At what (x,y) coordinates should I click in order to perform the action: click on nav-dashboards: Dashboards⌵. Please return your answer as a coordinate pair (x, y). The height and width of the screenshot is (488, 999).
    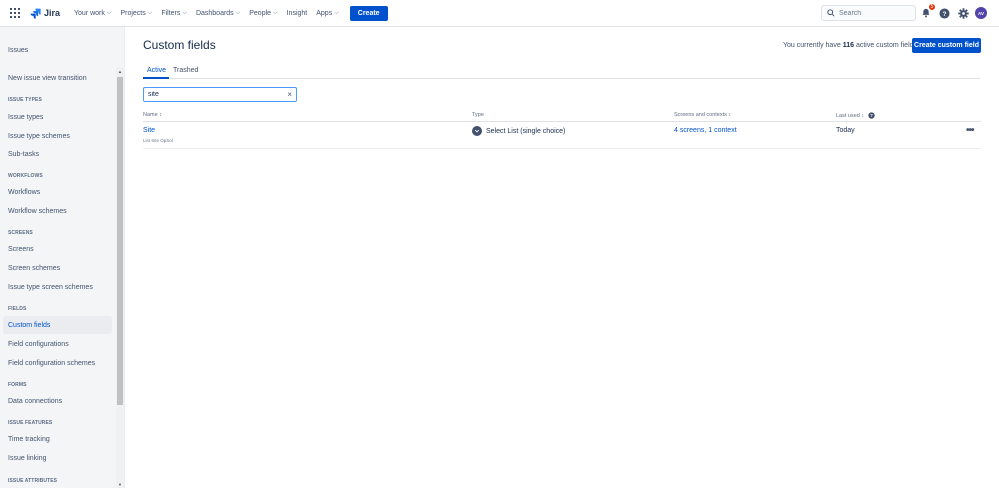
    Looking at the image, I should click on (218, 13).